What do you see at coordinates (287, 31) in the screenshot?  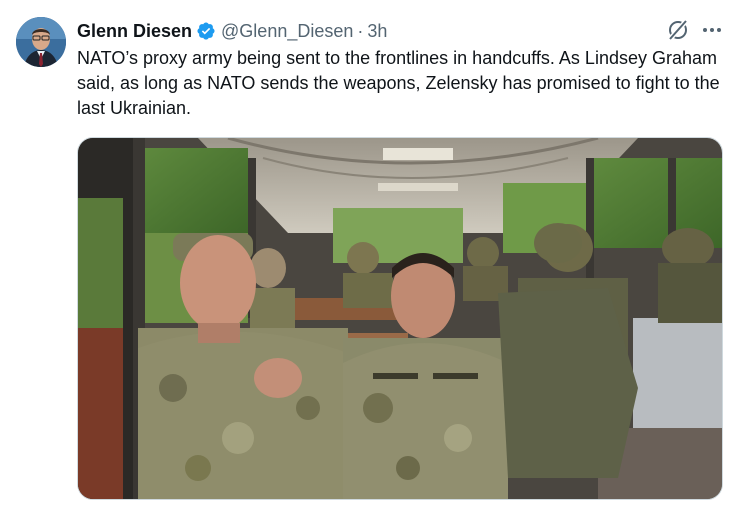 I see `author-handle: @Glenn_Diesen` at bounding box center [287, 31].